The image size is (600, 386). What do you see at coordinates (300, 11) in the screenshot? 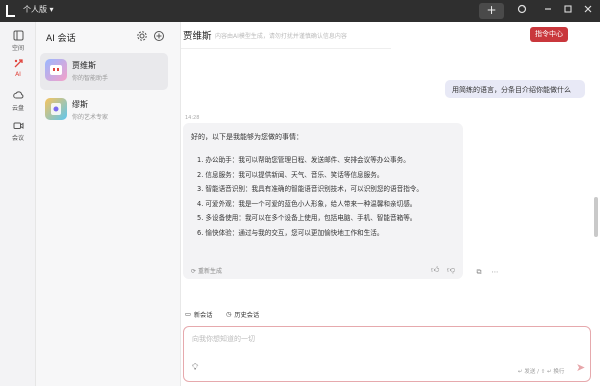
I see `title-bar: 个人版 ▾ +` at bounding box center [300, 11].